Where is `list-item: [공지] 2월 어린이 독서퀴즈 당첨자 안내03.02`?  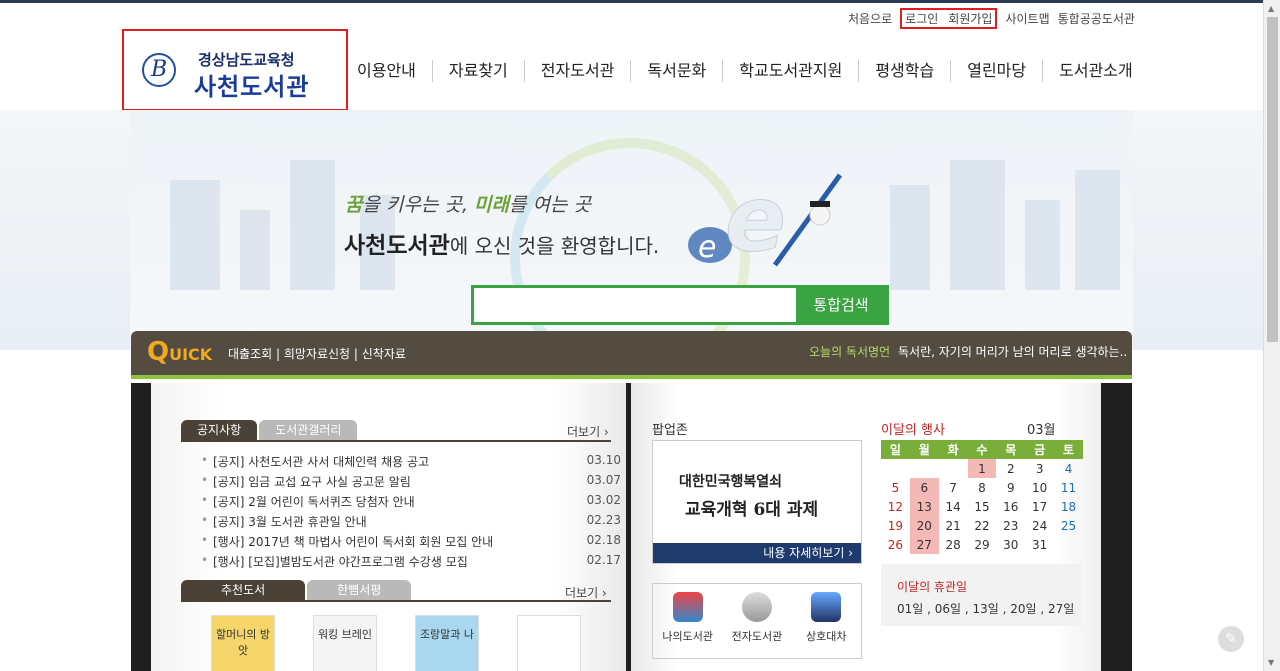
list-item: [공지] 2월 어린이 독서퀴즈 당첨자 안내03.02 is located at coordinates (416, 503).